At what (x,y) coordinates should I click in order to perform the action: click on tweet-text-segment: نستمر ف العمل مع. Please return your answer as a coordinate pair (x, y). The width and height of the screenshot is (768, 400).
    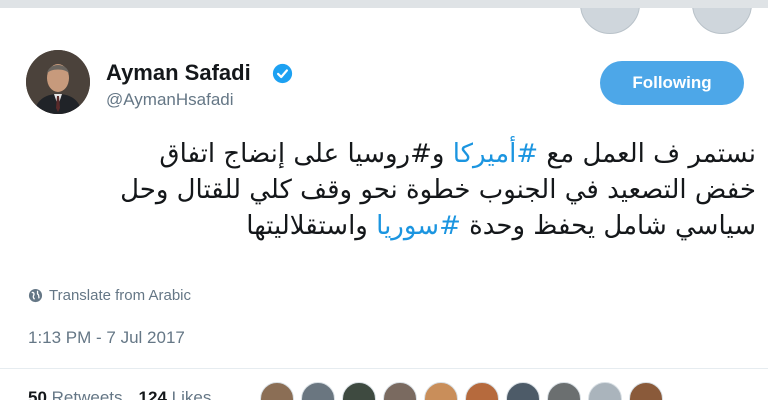
    Looking at the image, I should click on (647, 154).